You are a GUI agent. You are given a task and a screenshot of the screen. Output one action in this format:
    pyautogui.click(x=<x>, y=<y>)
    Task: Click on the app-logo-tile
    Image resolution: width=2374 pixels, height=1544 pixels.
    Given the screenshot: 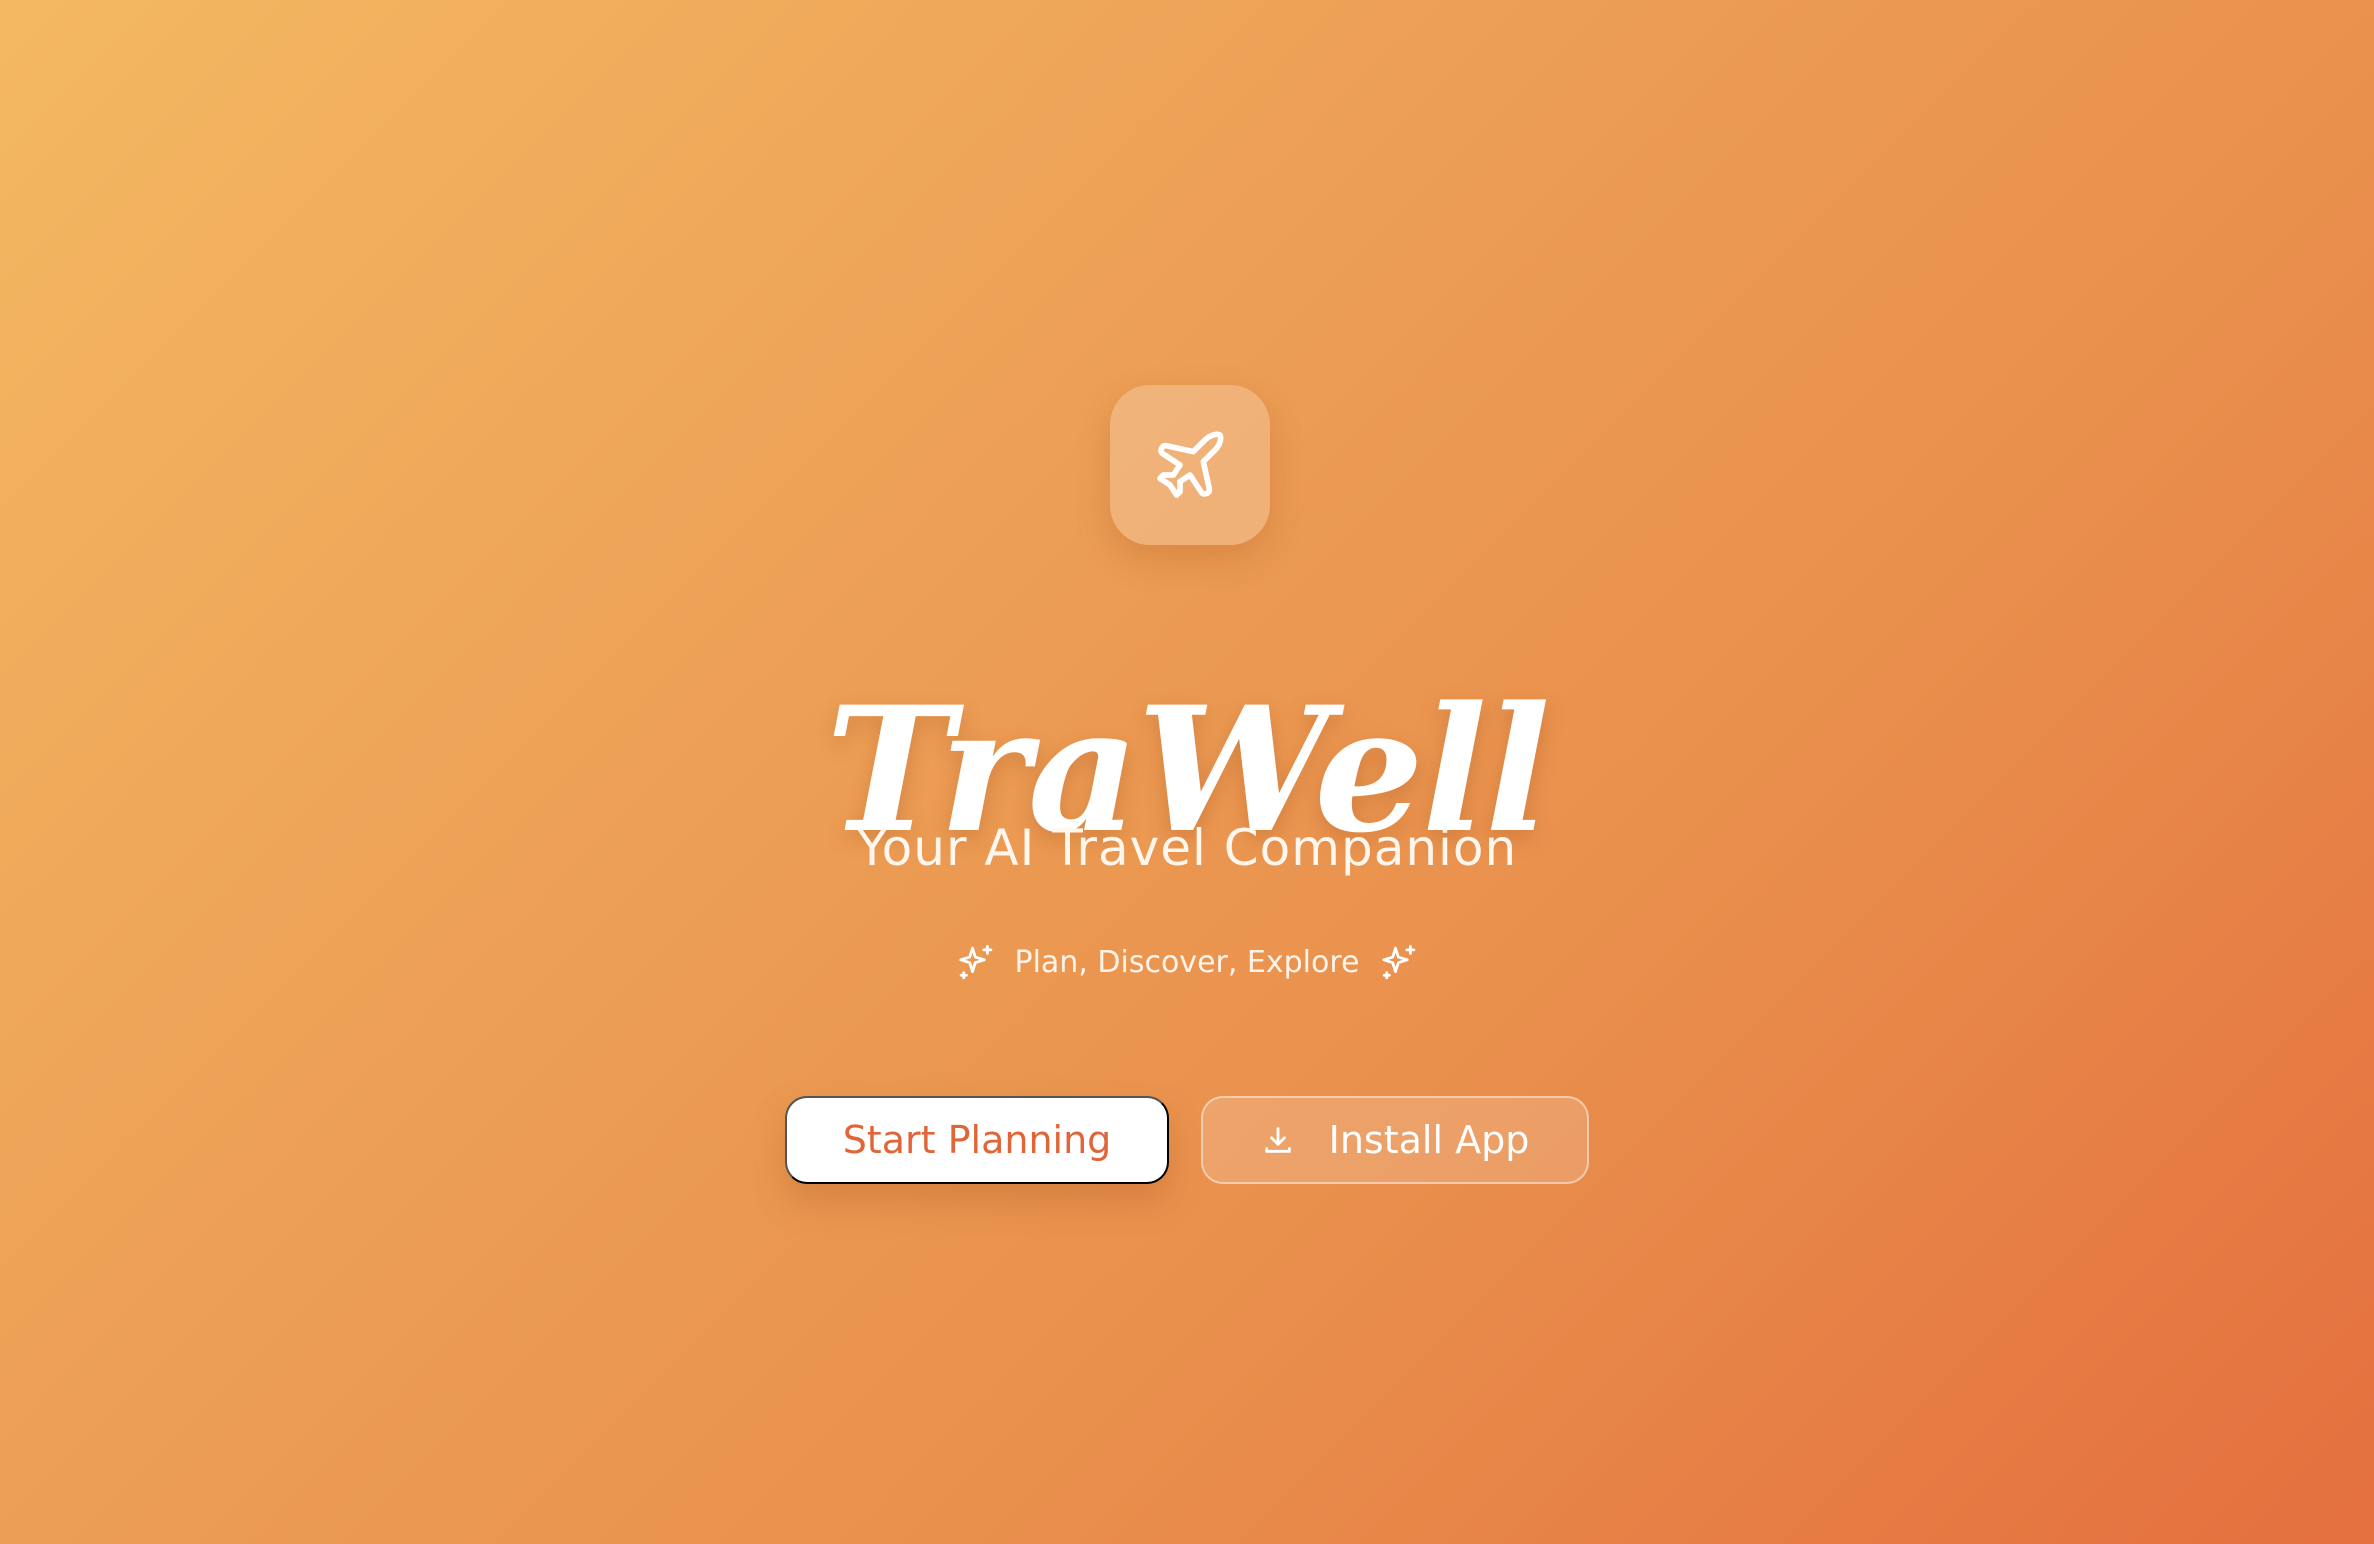 What is the action you would take?
    pyautogui.click(x=1190, y=465)
    